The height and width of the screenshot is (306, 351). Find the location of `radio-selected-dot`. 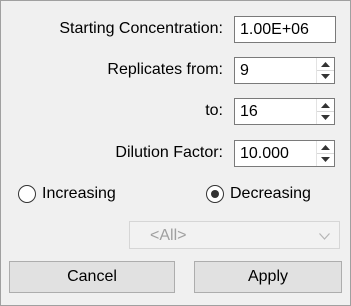

radio-selected-dot is located at coordinates (215, 194).